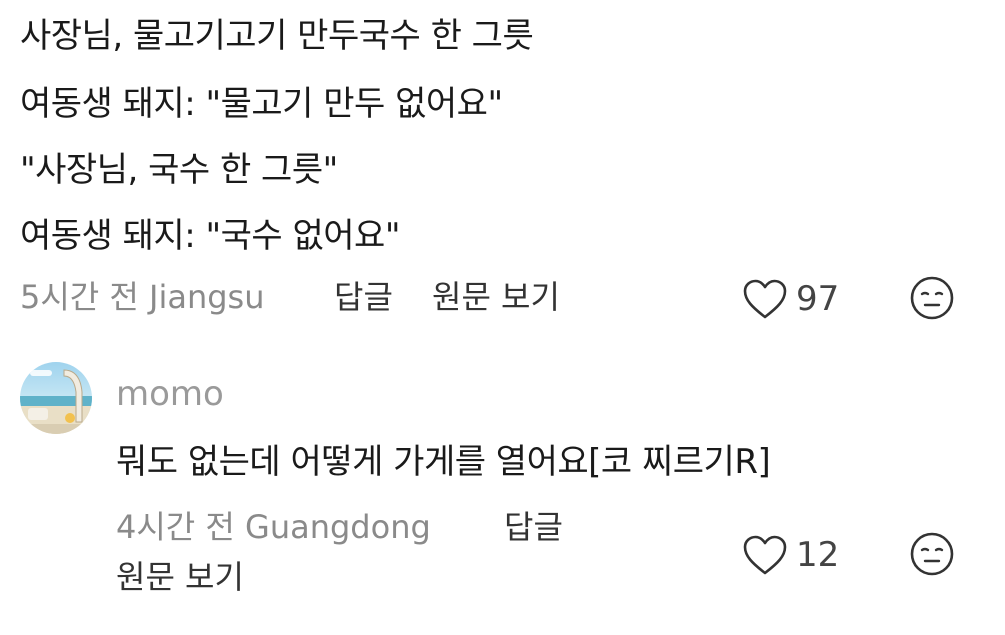 This screenshot has width=1005, height=635. What do you see at coordinates (818, 555) in the screenshot?
I see `reply-like-count: 12` at bounding box center [818, 555].